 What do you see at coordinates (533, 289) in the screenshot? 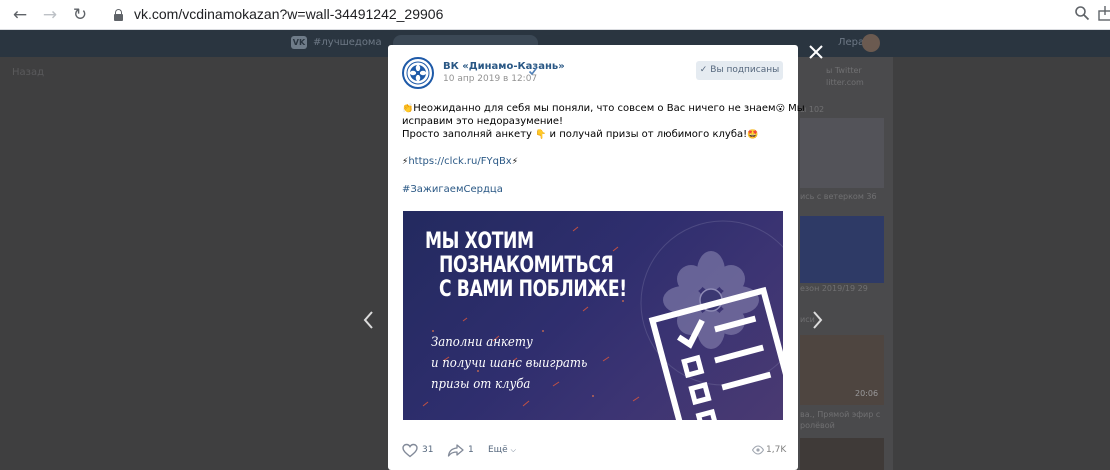
I see `banner-title-line: С ВАМИ ПОБЛИЖЕ!` at bounding box center [533, 289].